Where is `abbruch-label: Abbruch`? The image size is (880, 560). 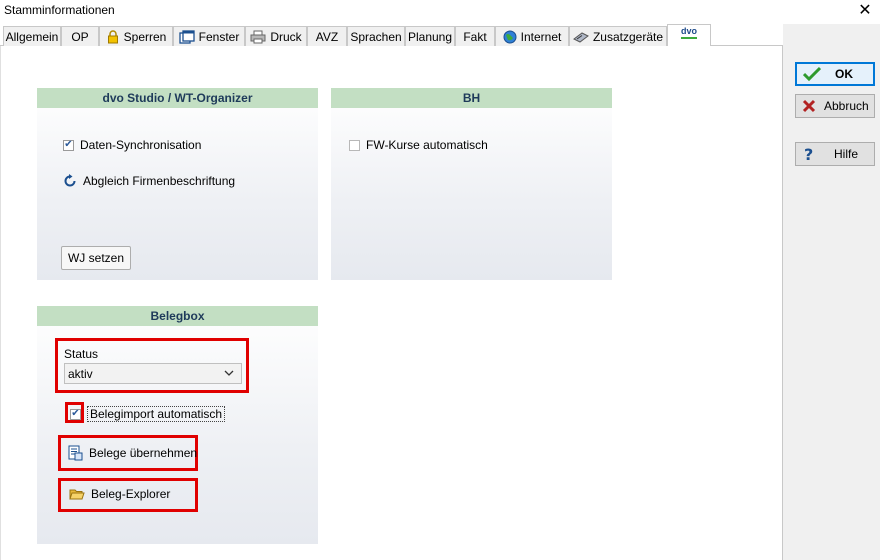 abbruch-label: Abbruch is located at coordinates (846, 106).